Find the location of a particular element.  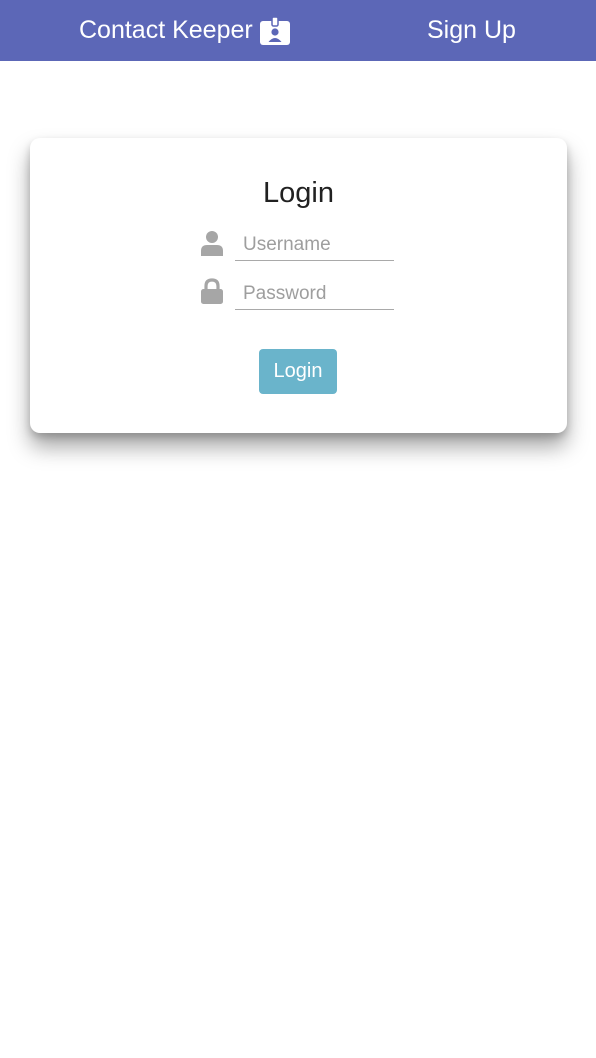

user-icon is located at coordinates (212, 243).